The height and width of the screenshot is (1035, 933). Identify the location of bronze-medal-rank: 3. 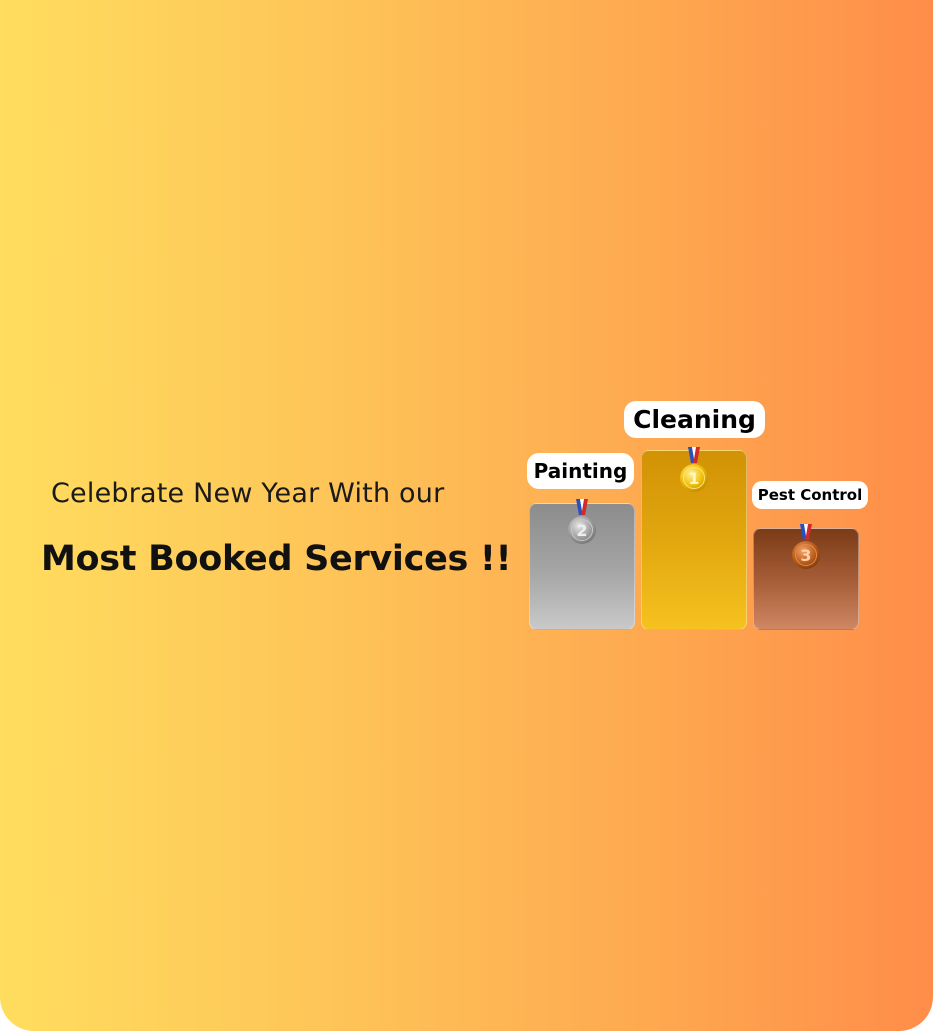
(805, 555).